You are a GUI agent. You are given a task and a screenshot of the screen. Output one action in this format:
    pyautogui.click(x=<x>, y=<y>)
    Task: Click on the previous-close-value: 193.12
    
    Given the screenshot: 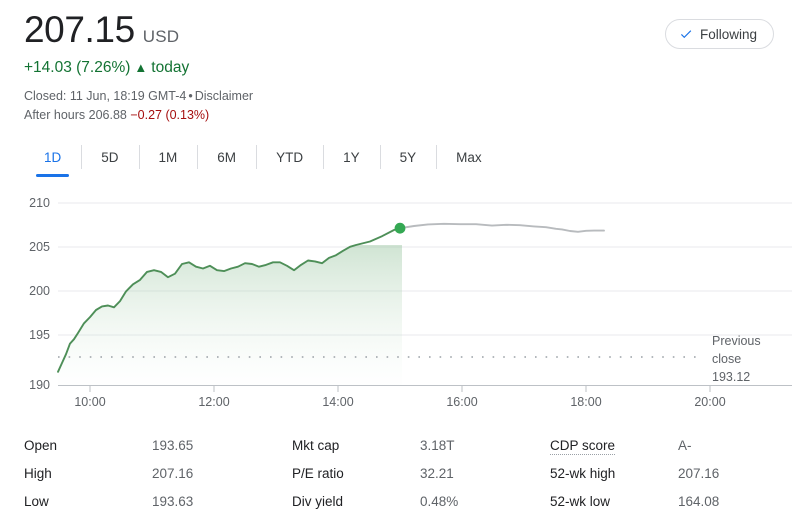 What is the action you would take?
    pyautogui.click(x=731, y=377)
    